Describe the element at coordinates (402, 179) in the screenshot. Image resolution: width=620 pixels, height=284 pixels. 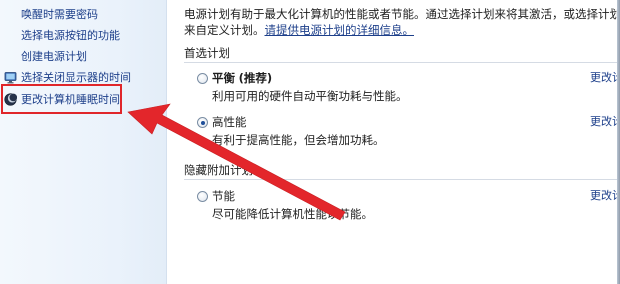
I see `hidden-plans-divider` at that location.